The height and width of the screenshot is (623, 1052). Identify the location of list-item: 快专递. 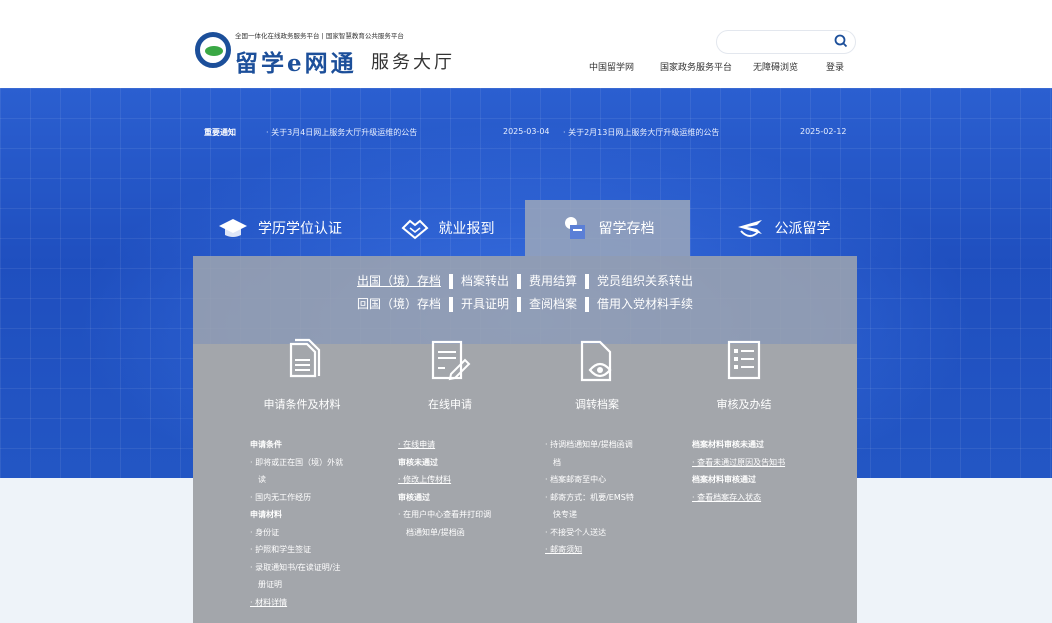
(565, 514).